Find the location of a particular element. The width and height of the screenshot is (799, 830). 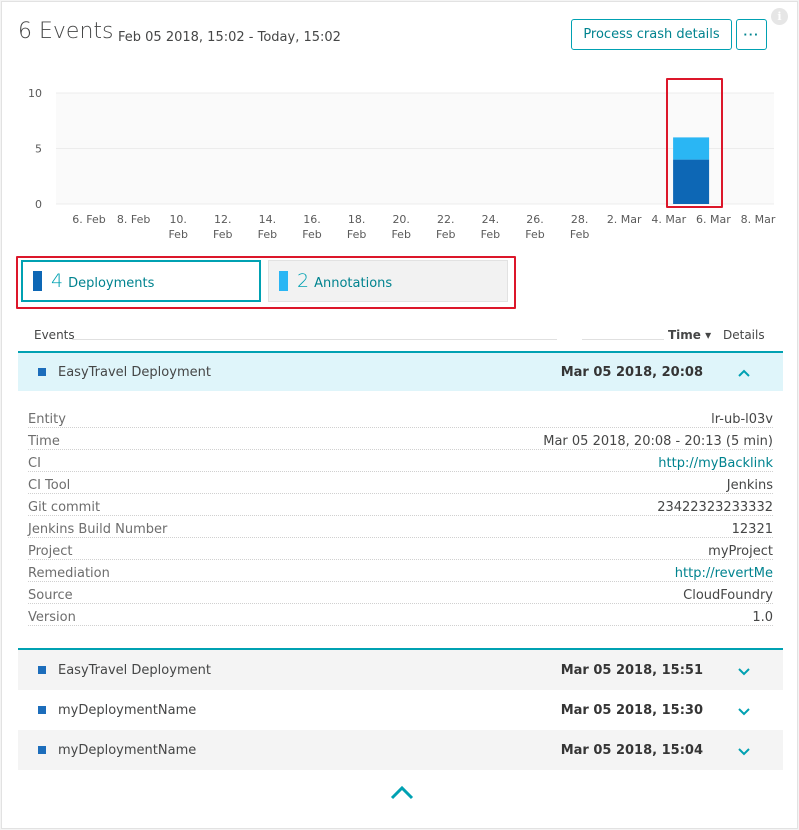

x-tick-label: 20. is located at coordinates (401, 219).